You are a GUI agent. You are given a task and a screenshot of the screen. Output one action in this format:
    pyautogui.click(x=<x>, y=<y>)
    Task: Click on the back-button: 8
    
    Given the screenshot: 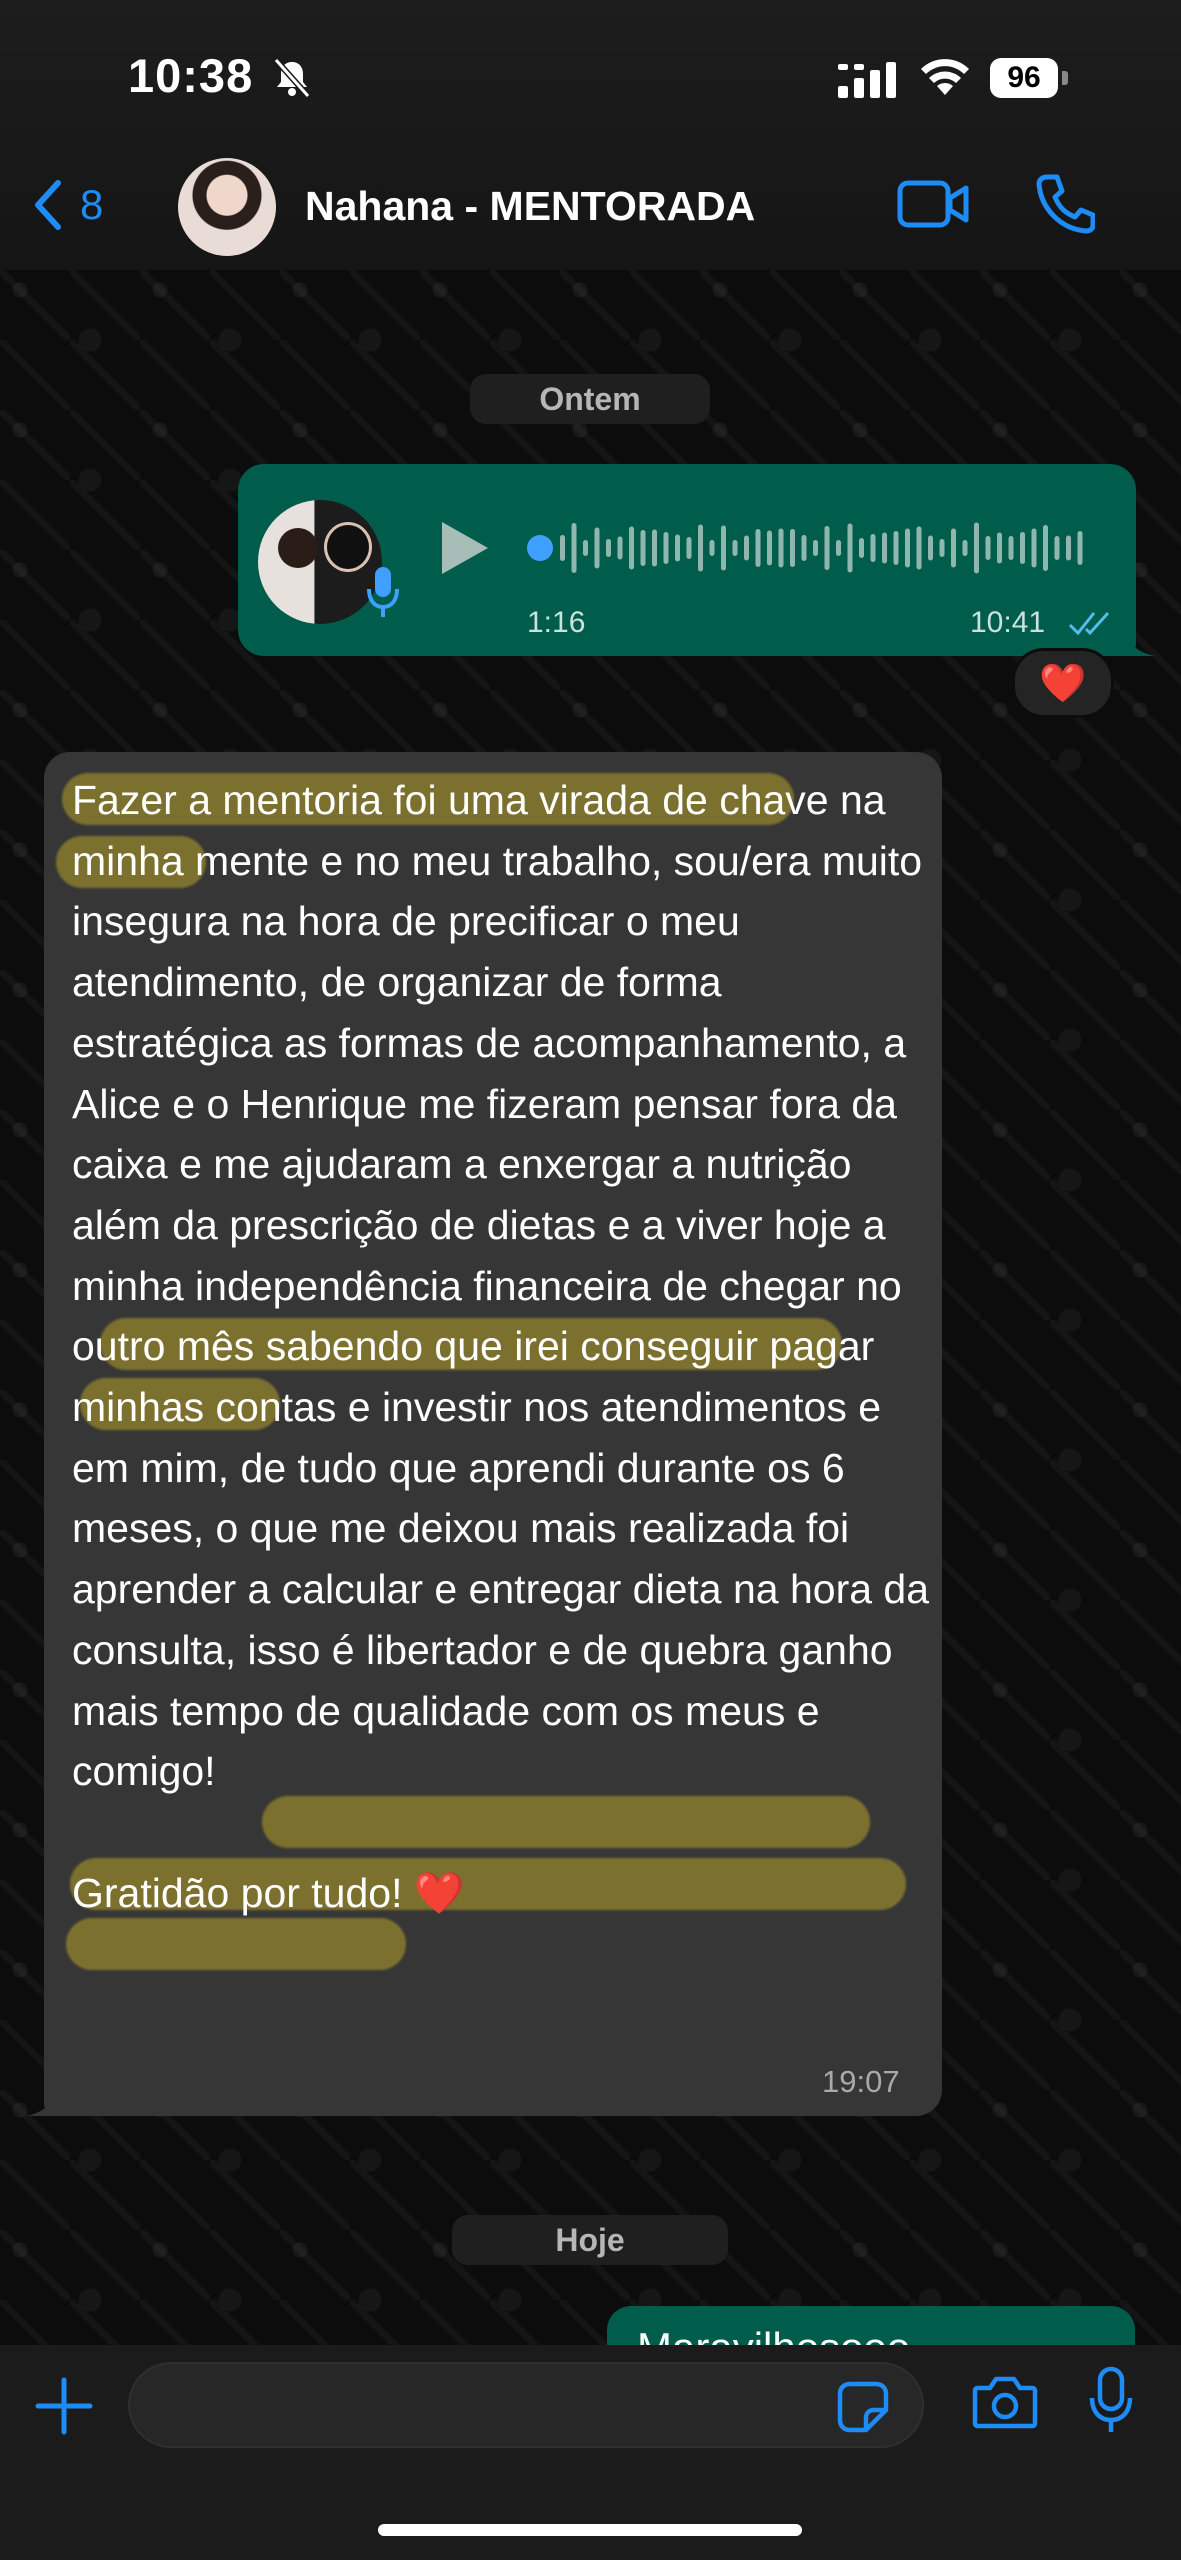 What is the action you would take?
    pyautogui.click(x=66, y=205)
    